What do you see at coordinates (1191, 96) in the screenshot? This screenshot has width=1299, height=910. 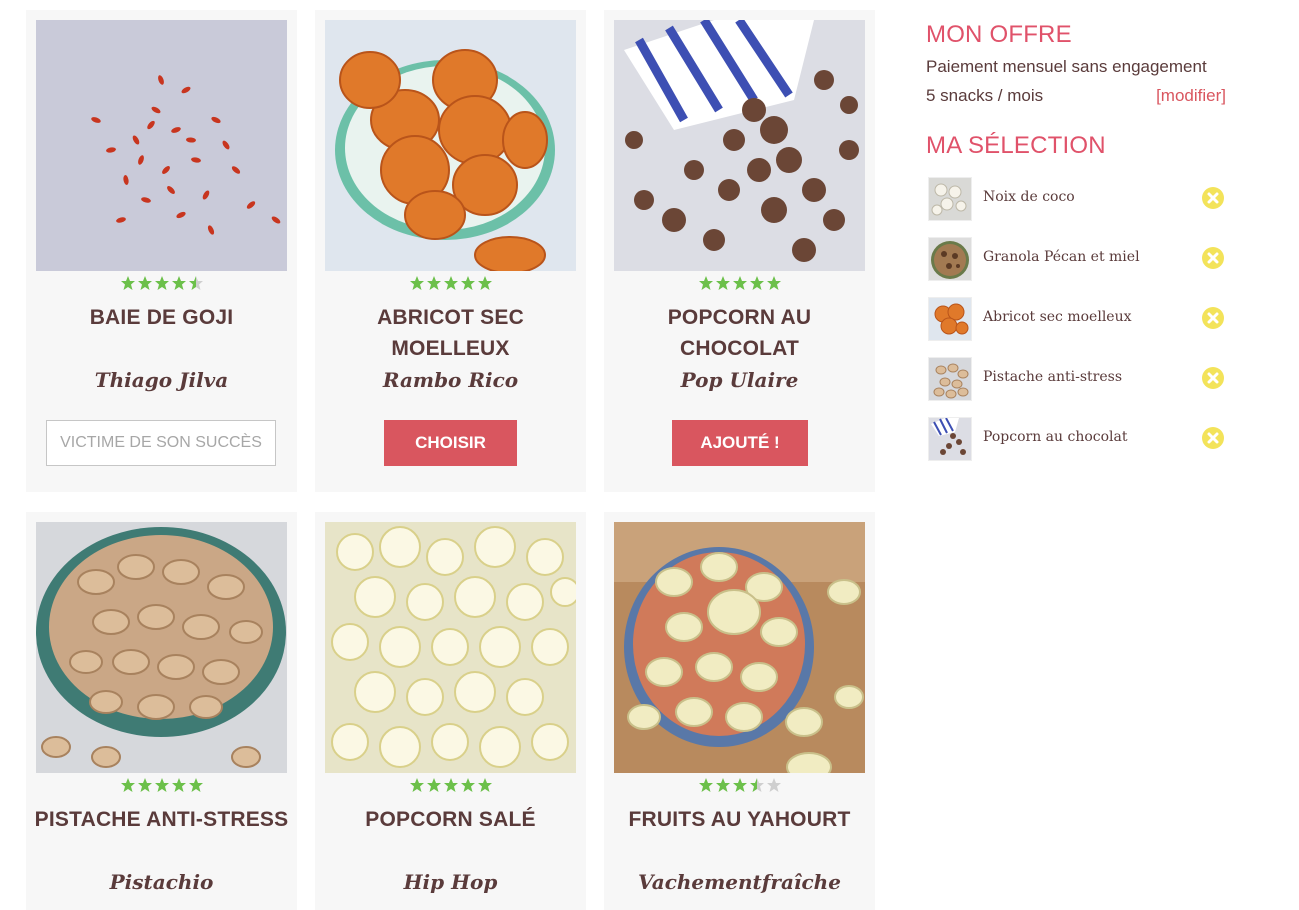 I see `modify-offer-link: [modifier]` at bounding box center [1191, 96].